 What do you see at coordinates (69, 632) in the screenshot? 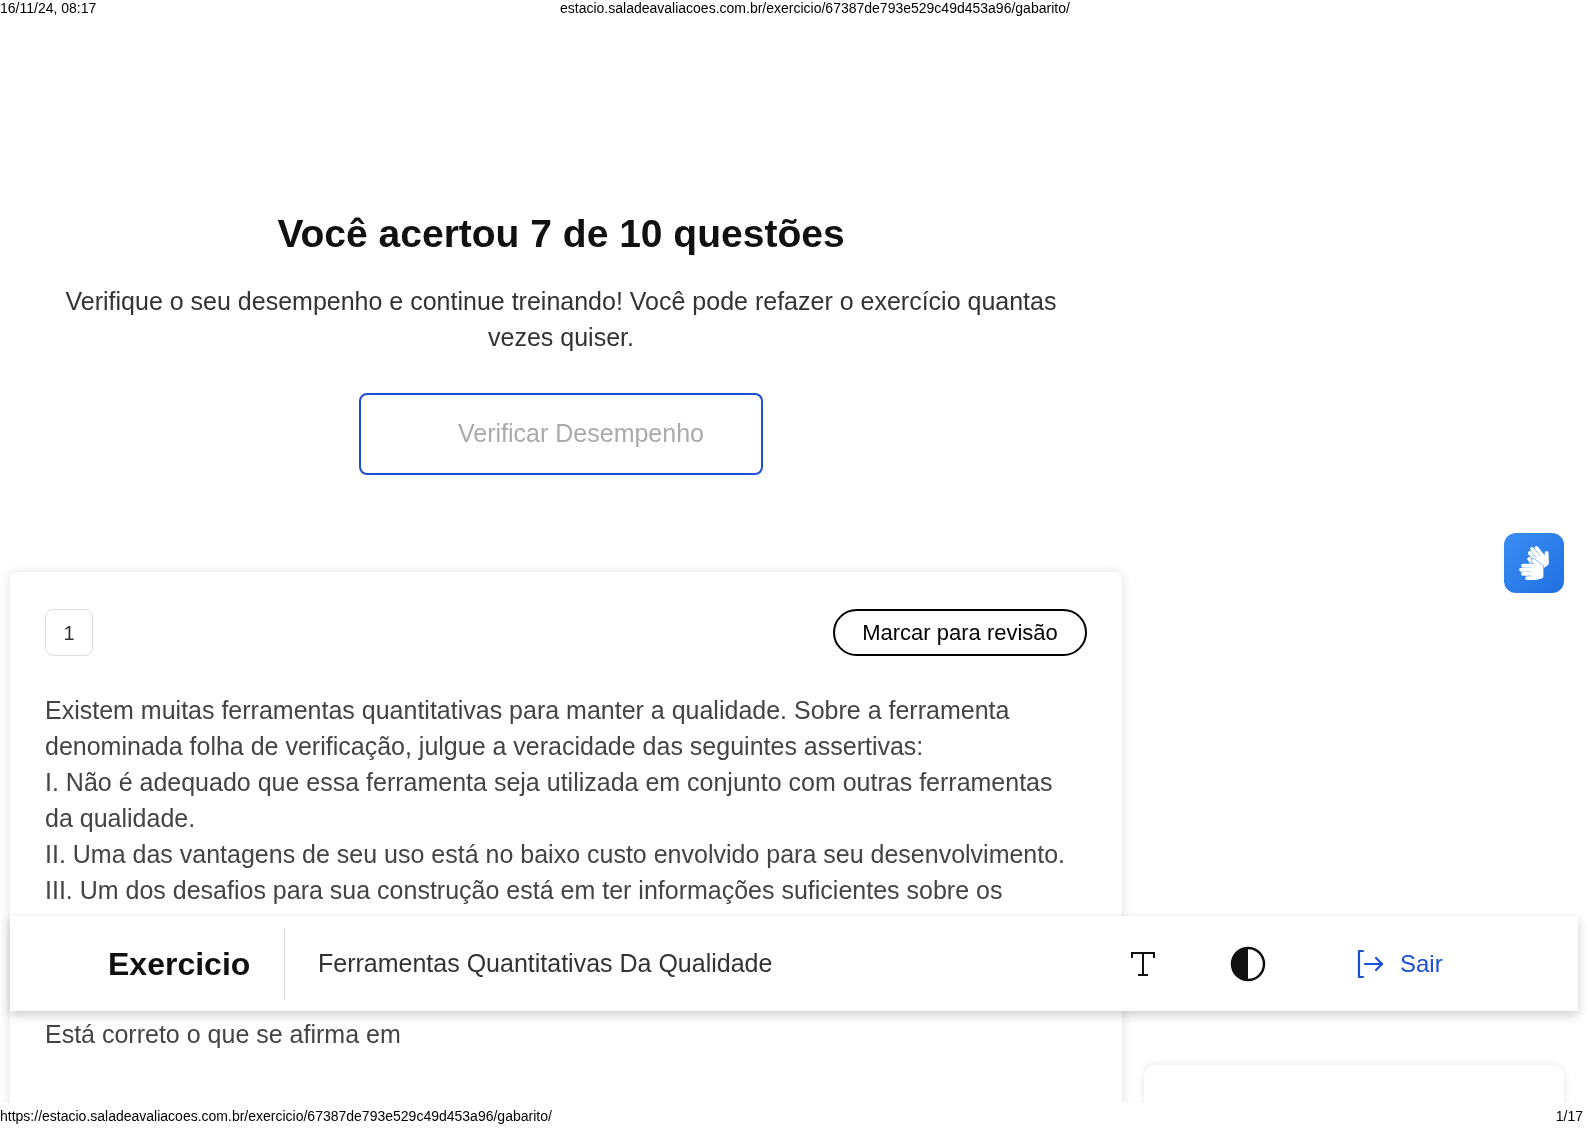
I see `question-number: 1` at bounding box center [69, 632].